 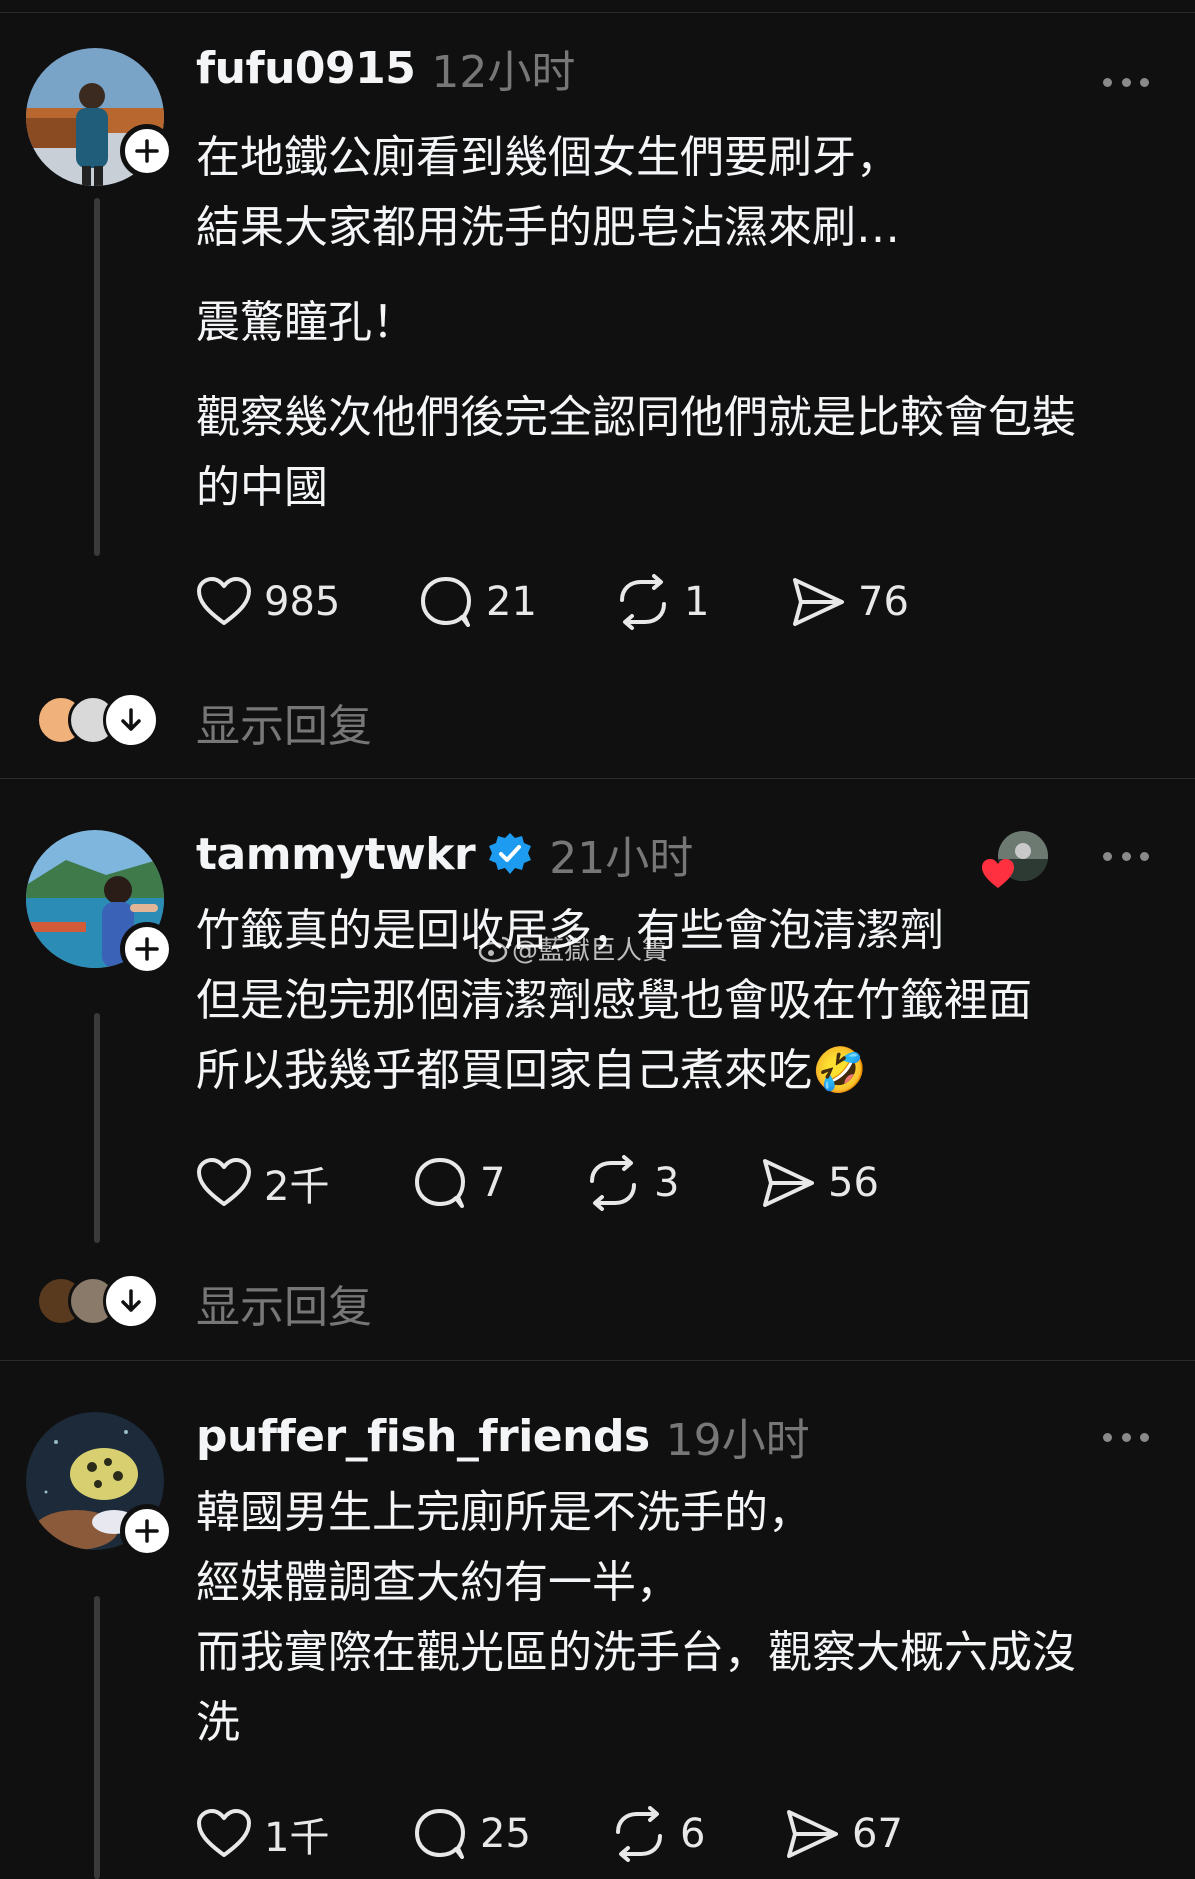 I want to click on post-header: fufu0915 12小时, so click(x=386, y=68).